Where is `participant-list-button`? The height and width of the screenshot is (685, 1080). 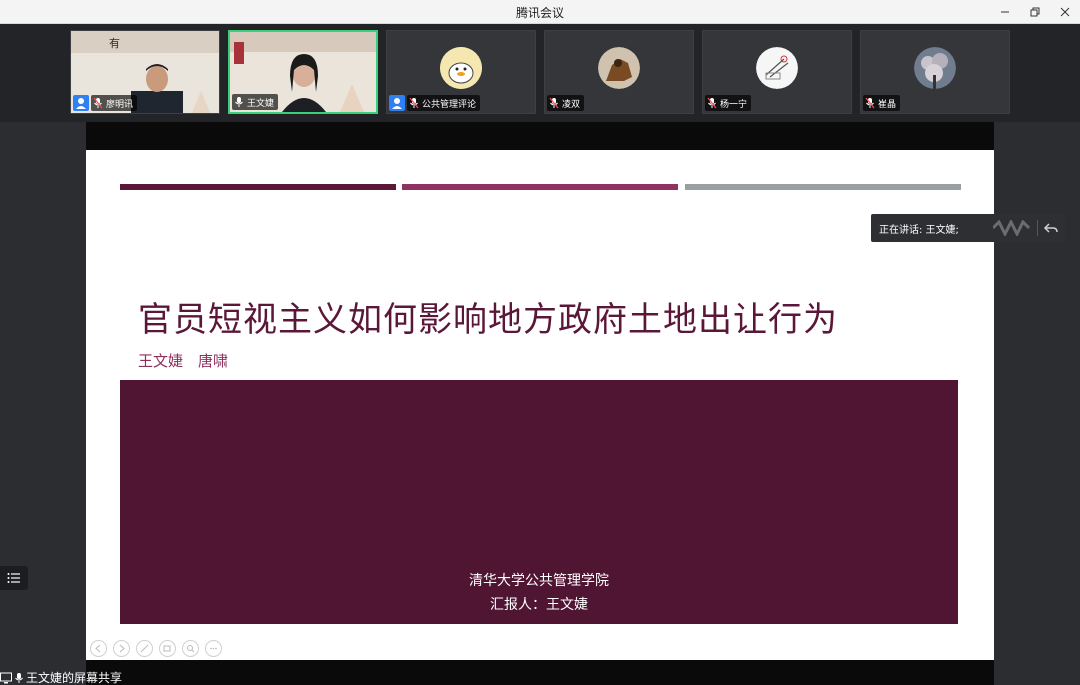
participant-list-button is located at coordinates (14, 578).